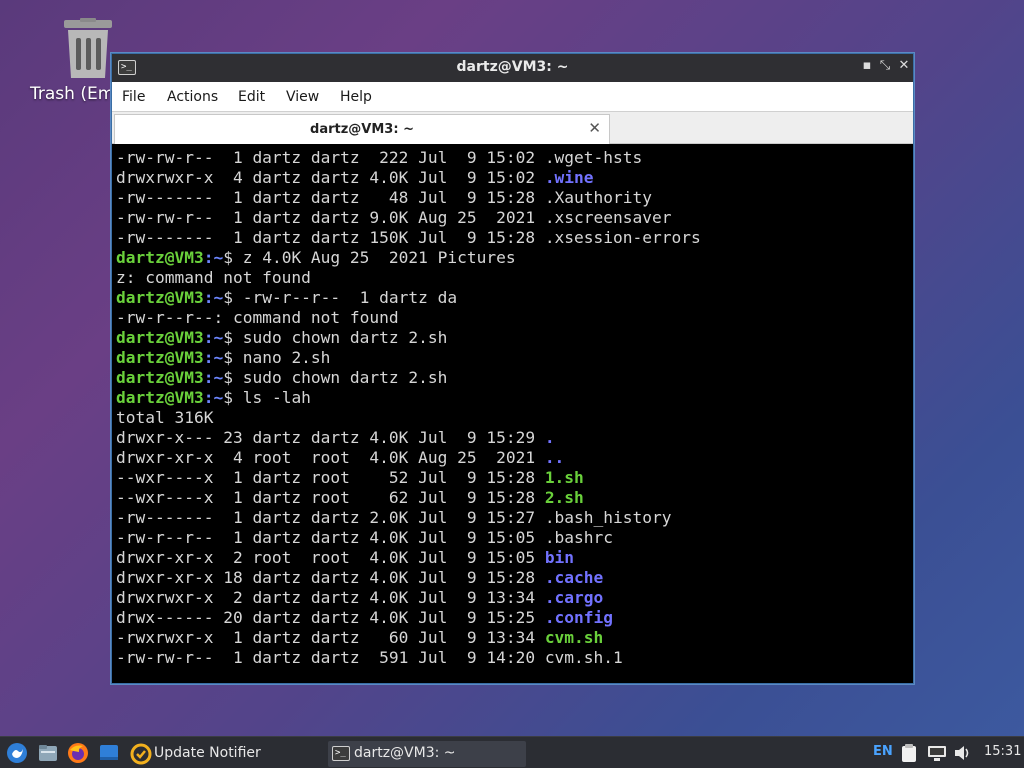 Image resolution: width=1024 pixels, height=768 pixels. What do you see at coordinates (904, 65) in the screenshot?
I see `close-button: ✕` at bounding box center [904, 65].